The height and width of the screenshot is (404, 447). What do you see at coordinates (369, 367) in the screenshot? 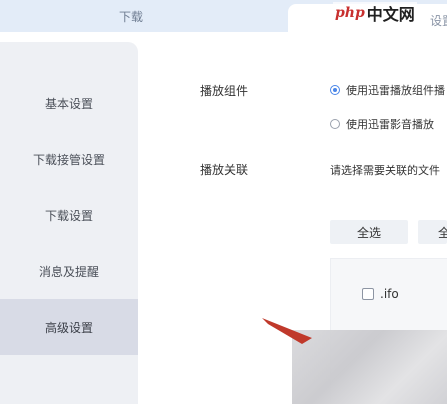
I see `blurred-region` at bounding box center [369, 367].